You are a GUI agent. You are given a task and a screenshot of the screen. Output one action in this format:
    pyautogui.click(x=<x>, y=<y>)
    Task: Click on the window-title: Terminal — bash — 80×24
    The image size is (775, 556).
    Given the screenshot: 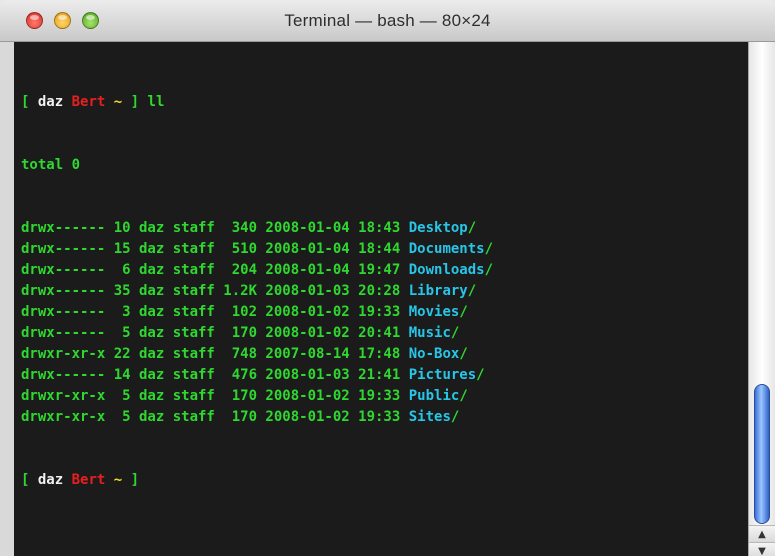 What is the action you would take?
    pyautogui.click(x=387, y=20)
    